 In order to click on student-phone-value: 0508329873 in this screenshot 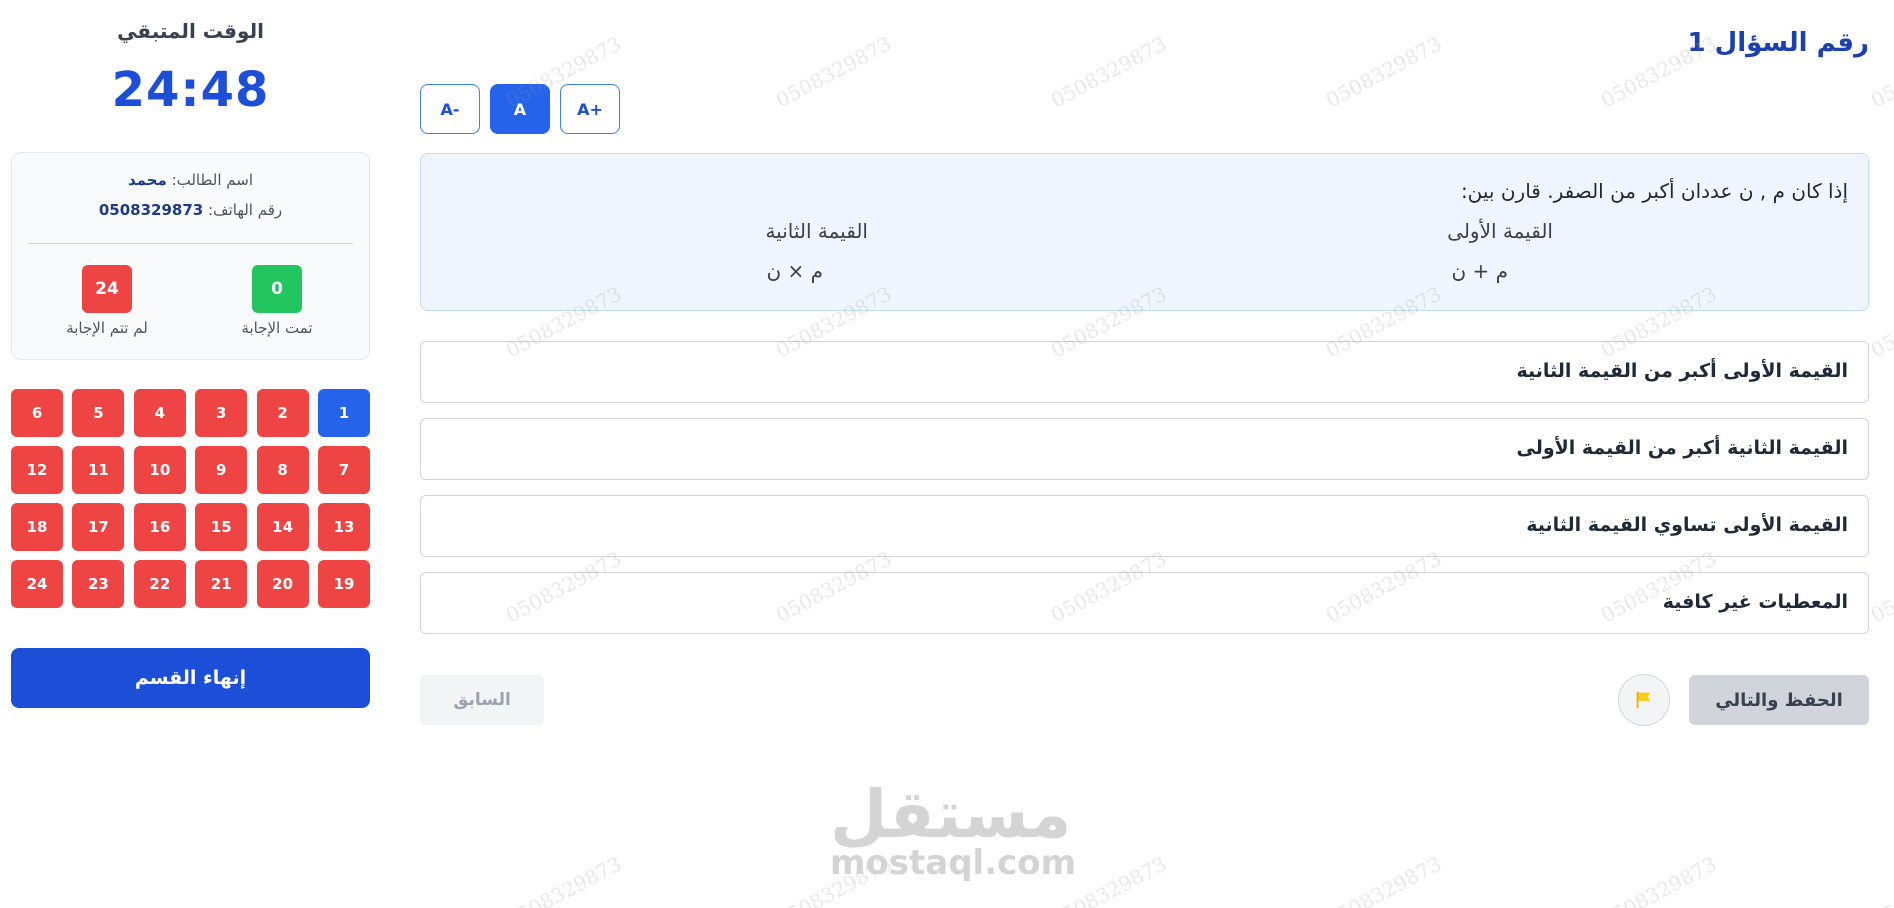, I will do `click(151, 210)`.